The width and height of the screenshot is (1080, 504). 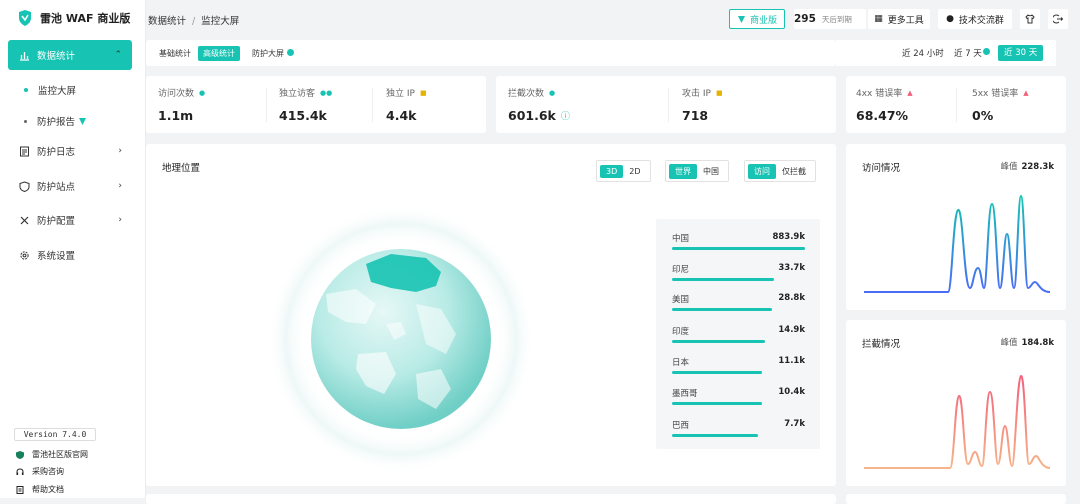 What do you see at coordinates (400, 94) in the screenshot?
I see `stat-label: 独立 IP` at bounding box center [400, 94].